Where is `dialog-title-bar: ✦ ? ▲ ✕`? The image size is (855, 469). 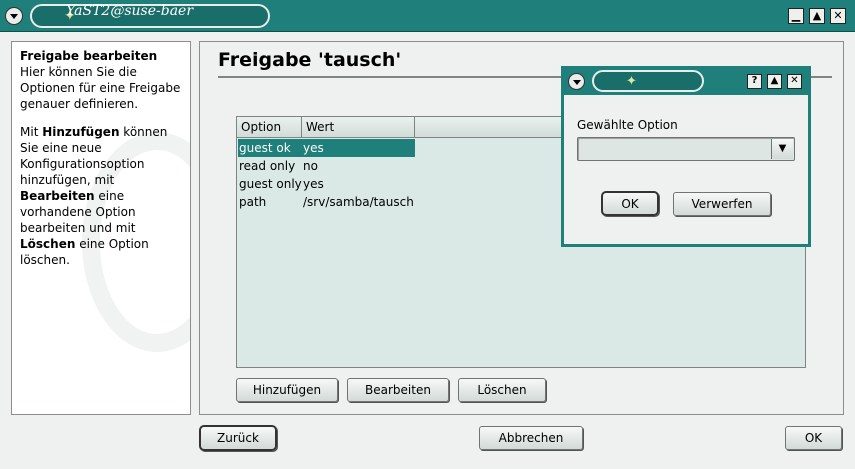 dialog-title-bar: ✦ ? ▲ ✕ is located at coordinates (686, 82).